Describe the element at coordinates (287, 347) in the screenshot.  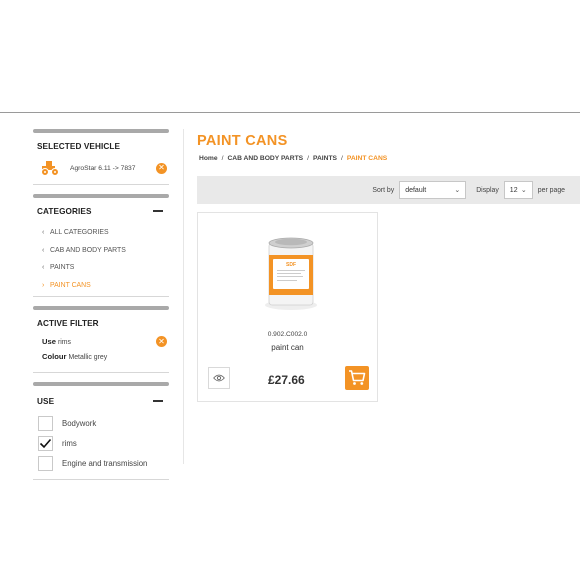
I see `product-name: paint can` at that location.